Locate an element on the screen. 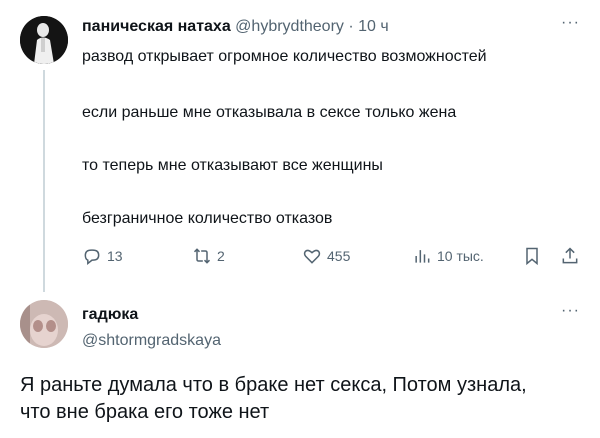 The image size is (600, 438). retweet-icon is located at coordinates (202, 256).